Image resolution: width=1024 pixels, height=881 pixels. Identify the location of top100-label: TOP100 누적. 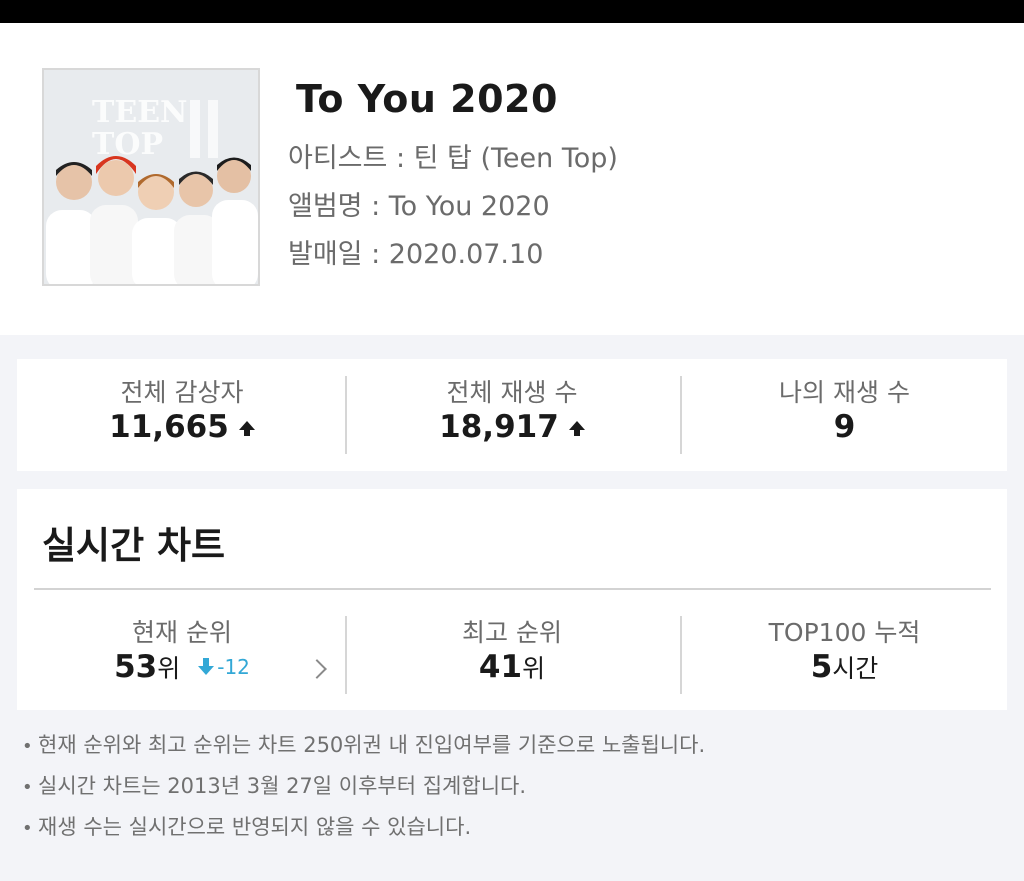
(844, 632).